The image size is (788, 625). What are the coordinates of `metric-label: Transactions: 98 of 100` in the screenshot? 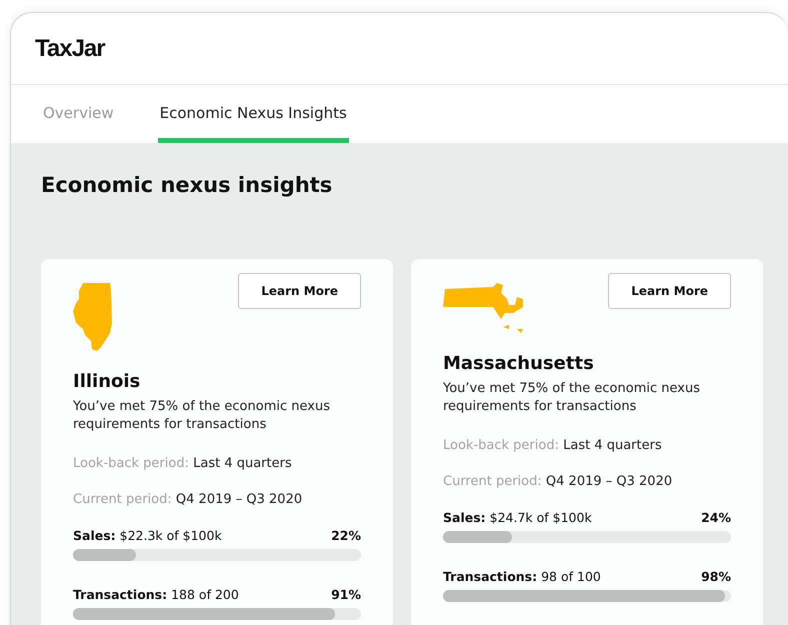 It's located at (522, 576).